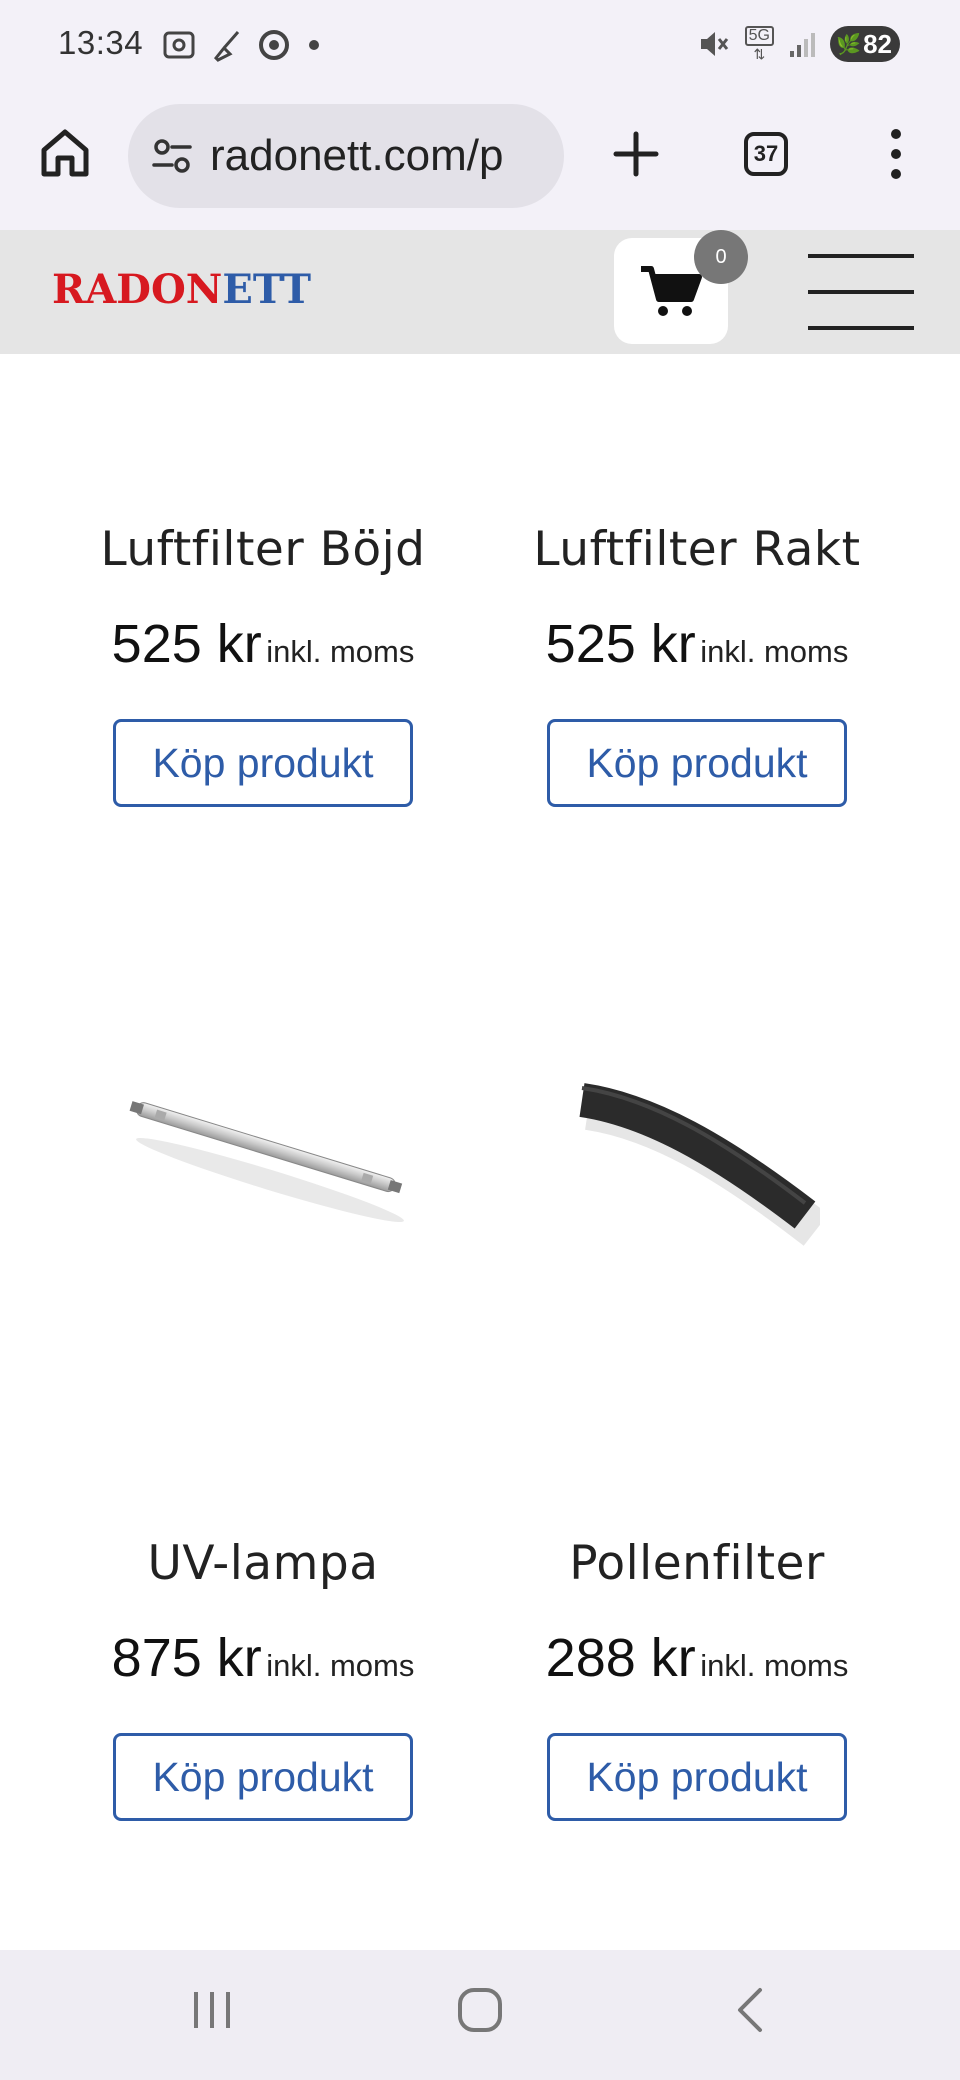 This screenshot has height=2080, width=960. I want to click on leaf-icon: 🌿, so click(849, 44).